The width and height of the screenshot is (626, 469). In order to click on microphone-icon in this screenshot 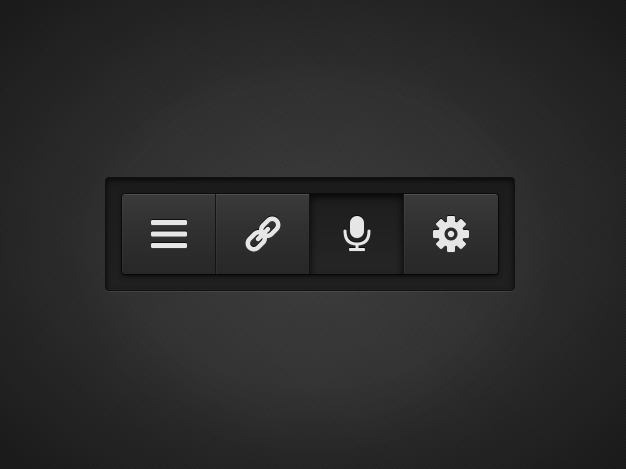, I will do `click(356, 233)`.